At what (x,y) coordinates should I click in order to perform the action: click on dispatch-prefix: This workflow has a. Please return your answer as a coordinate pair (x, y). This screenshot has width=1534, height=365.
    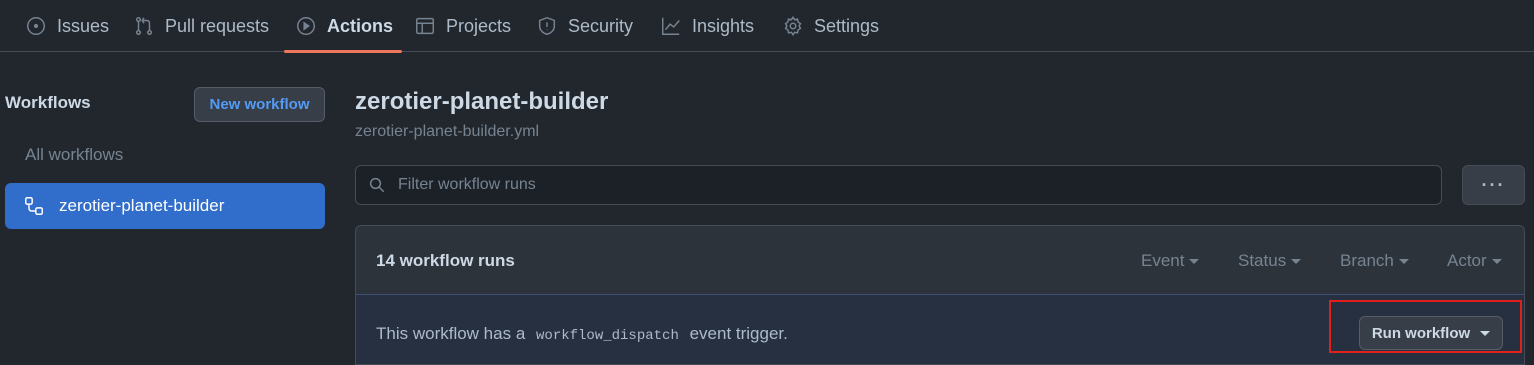
    Looking at the image, I should click on (451, 333).